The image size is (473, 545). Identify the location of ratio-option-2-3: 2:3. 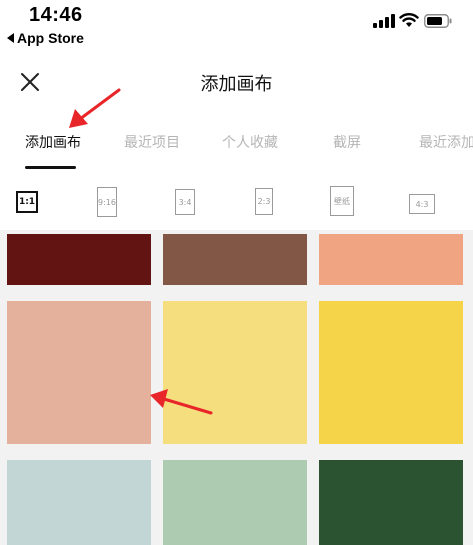
(264, 201).